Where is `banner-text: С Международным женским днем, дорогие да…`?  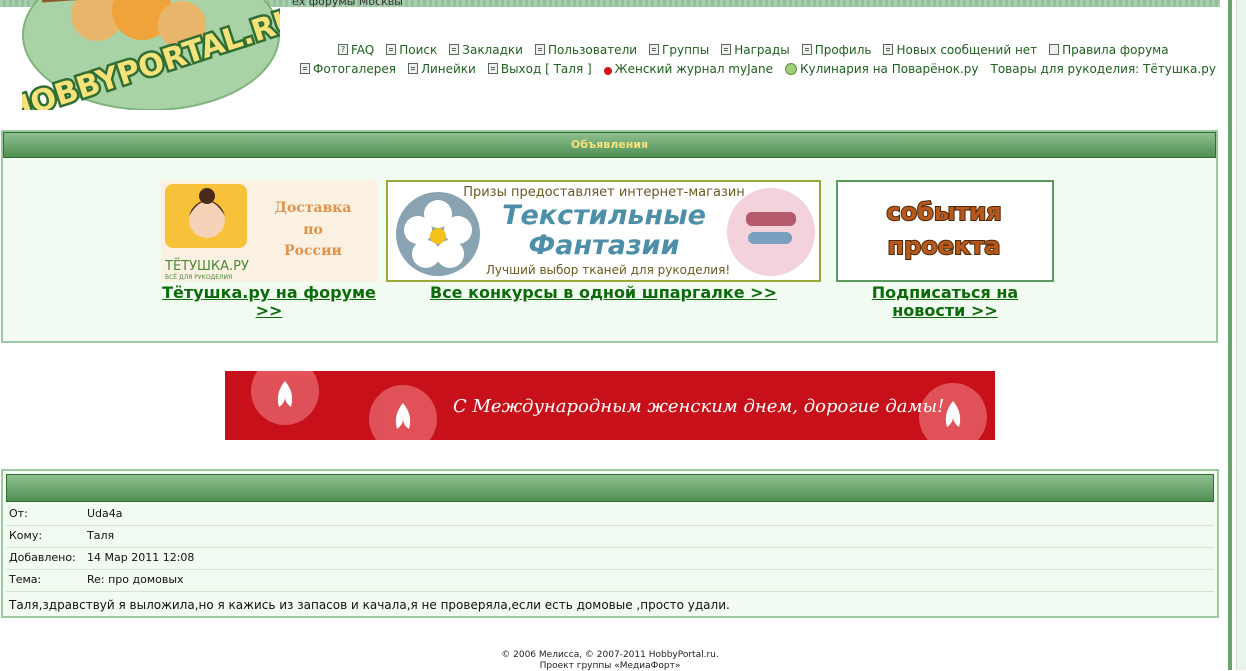
banner-text: С Международным женским днем, дорогие да… is located at coordinates (699, 406).